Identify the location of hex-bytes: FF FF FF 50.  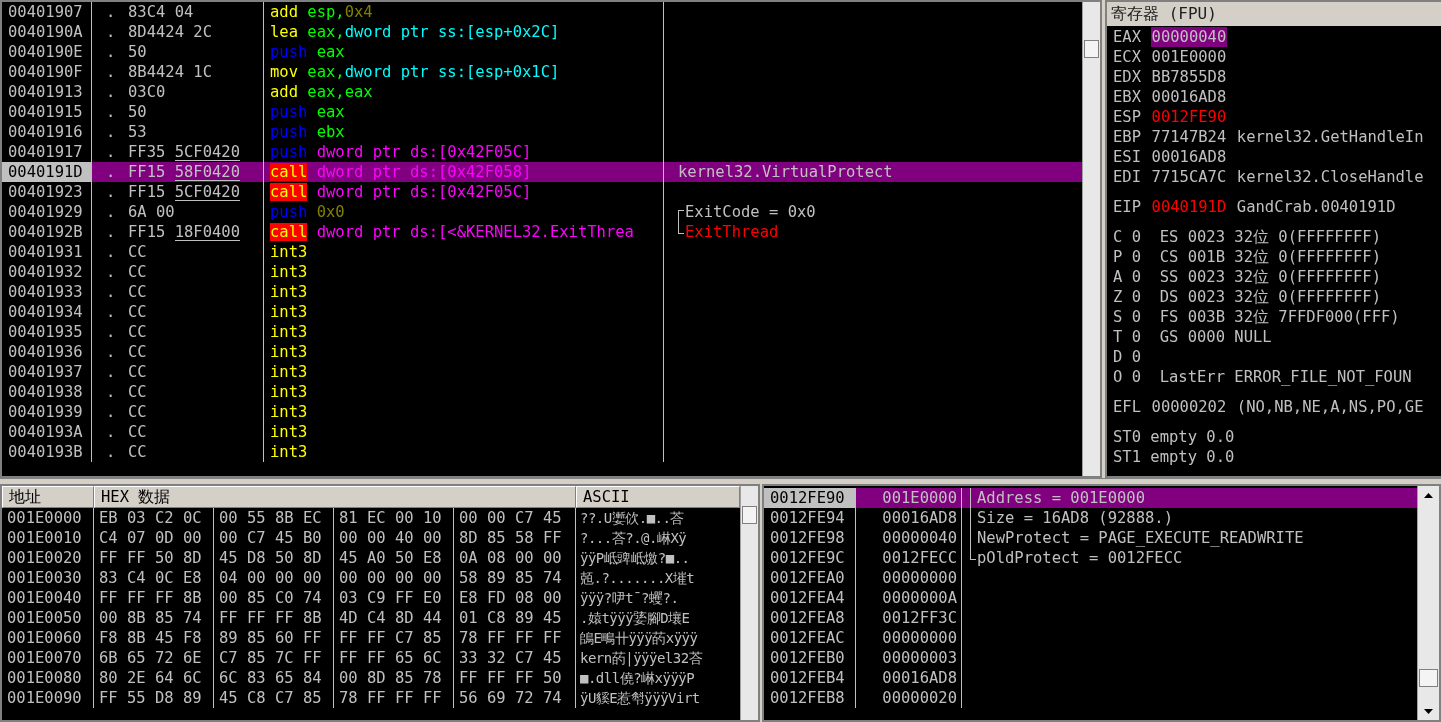
(515, 678).